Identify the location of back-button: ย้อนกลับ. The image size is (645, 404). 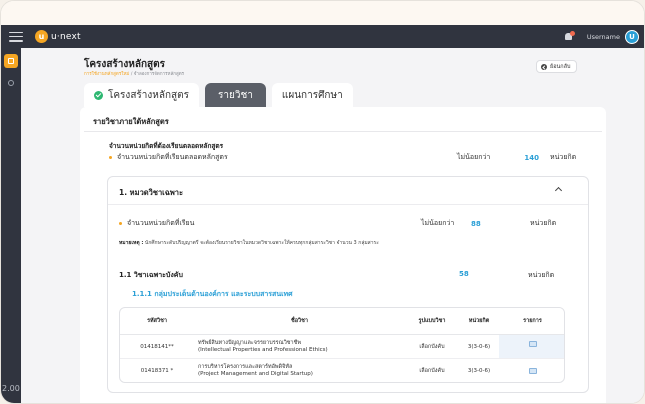
(557, 66).